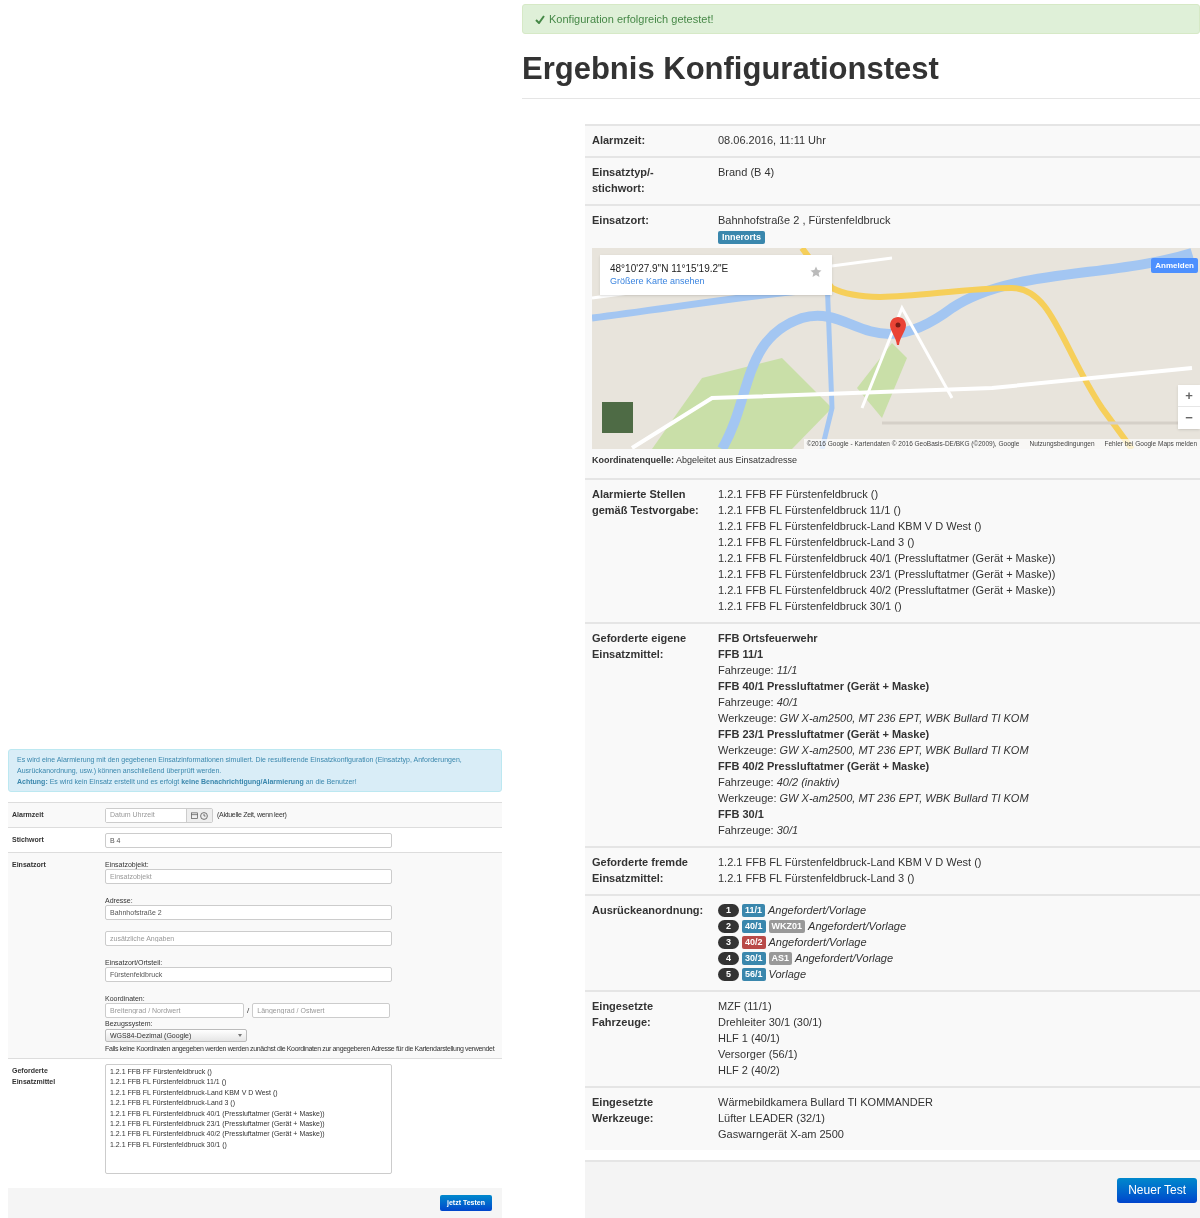  What do you see at coordinates (728, 926) in the screenshot?
I see `number-badge: 2` at bounding box center [728, 926].